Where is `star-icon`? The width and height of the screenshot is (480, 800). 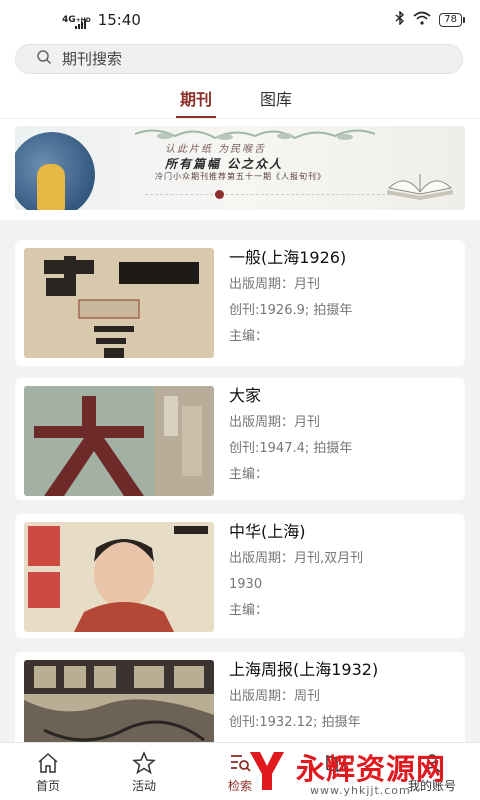
star-icon is located at coordinates (144, 763).